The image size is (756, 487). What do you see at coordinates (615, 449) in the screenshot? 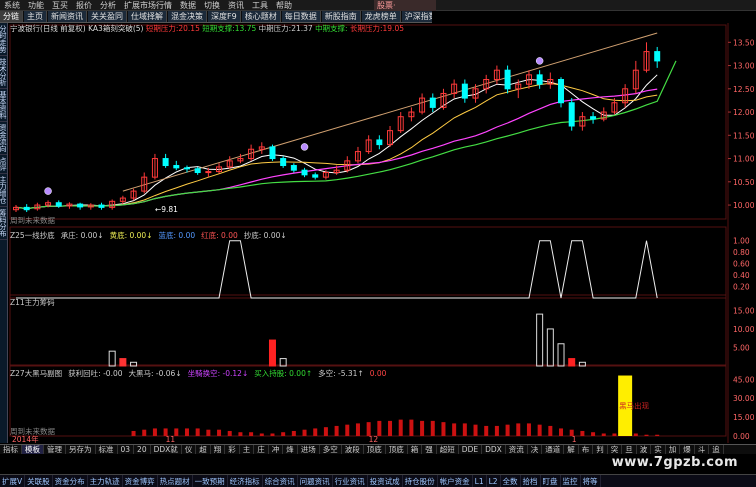
I see `indicator-button-32: 突` at bounding box center [615, 449].